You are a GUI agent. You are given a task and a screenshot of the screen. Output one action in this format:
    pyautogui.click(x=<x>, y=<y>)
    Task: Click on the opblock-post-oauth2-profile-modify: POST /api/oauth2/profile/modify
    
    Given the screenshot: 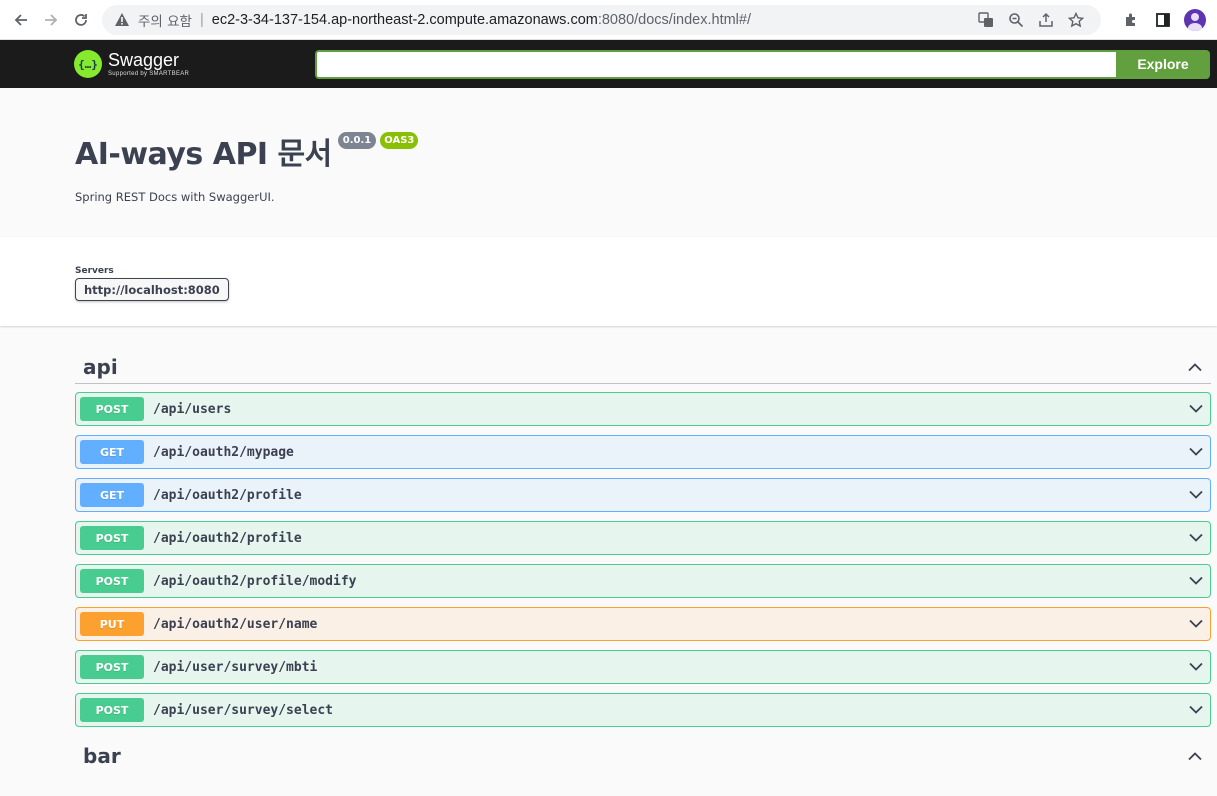 What is the action you would take?
    pyautogui.click(x=643, y=581)
    